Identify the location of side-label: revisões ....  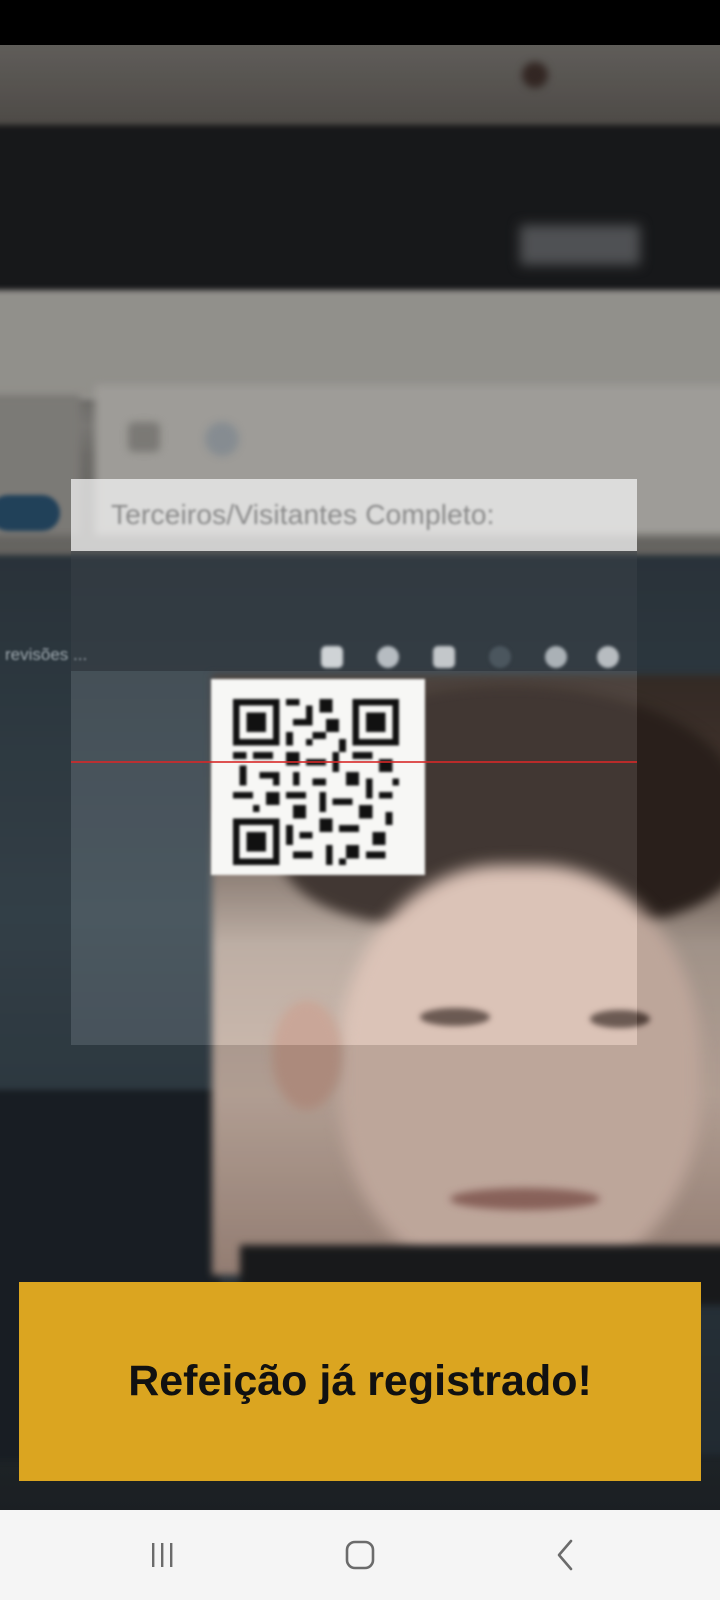
(46, 654).